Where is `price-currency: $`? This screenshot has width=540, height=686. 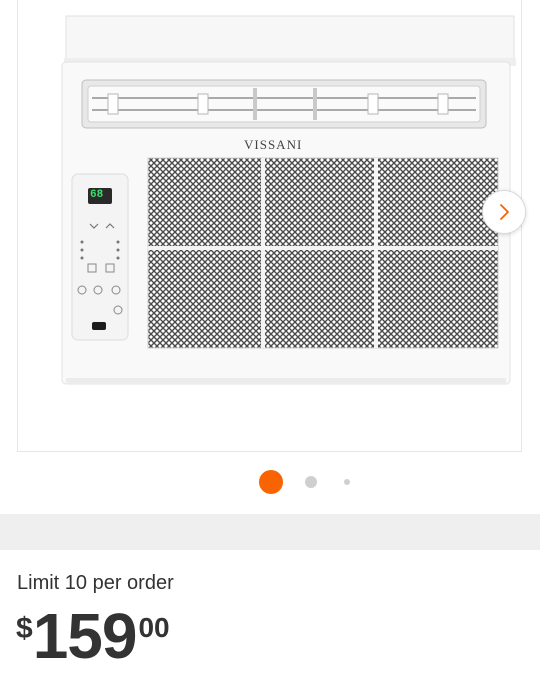
price-currency: $ is located at coordinates (24, 628).